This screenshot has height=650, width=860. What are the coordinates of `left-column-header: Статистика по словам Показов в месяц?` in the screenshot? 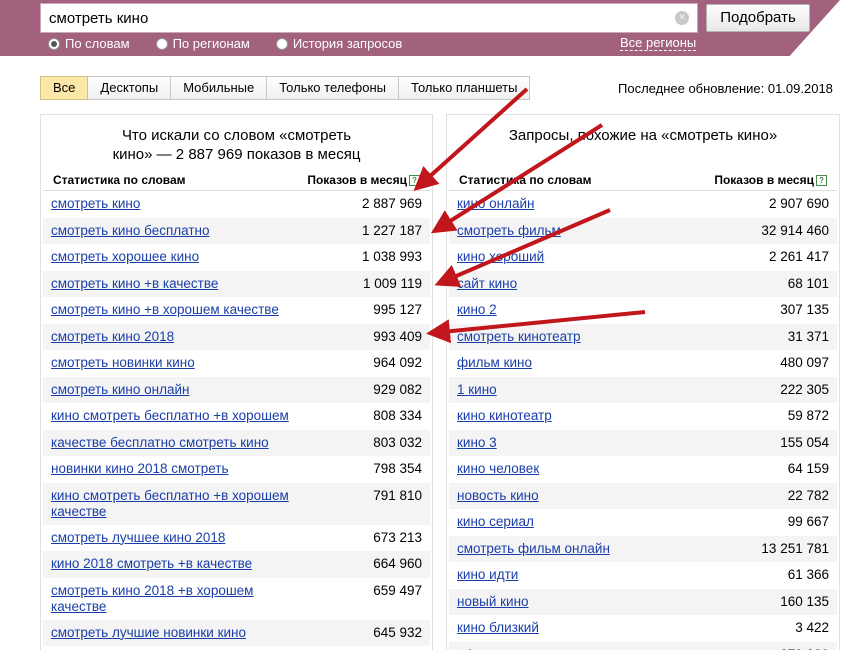 It's located at (236, 181).